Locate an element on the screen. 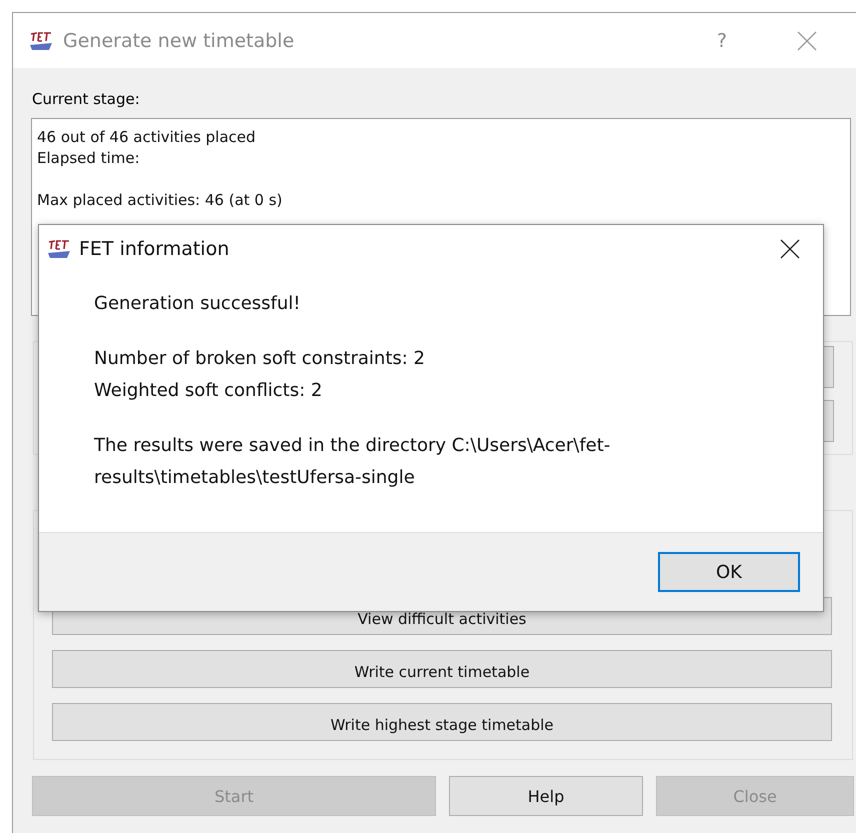  message-text: The results were saved in the directory C:\Users\Acer\fet- results\timetables\testUfersa-single is located at coordinates (353, 462).